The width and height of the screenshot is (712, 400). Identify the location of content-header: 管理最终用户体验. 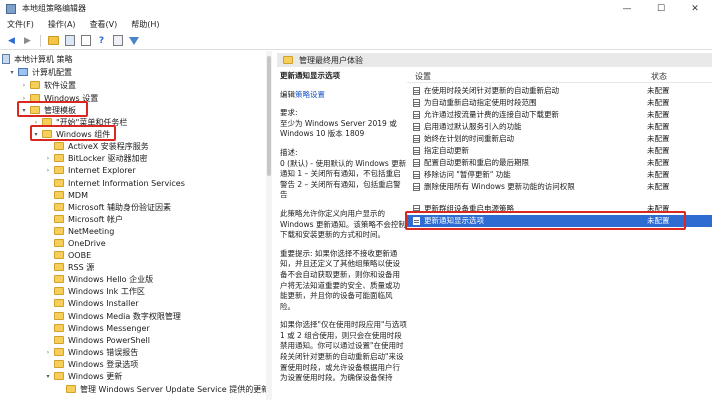
(494, 60).